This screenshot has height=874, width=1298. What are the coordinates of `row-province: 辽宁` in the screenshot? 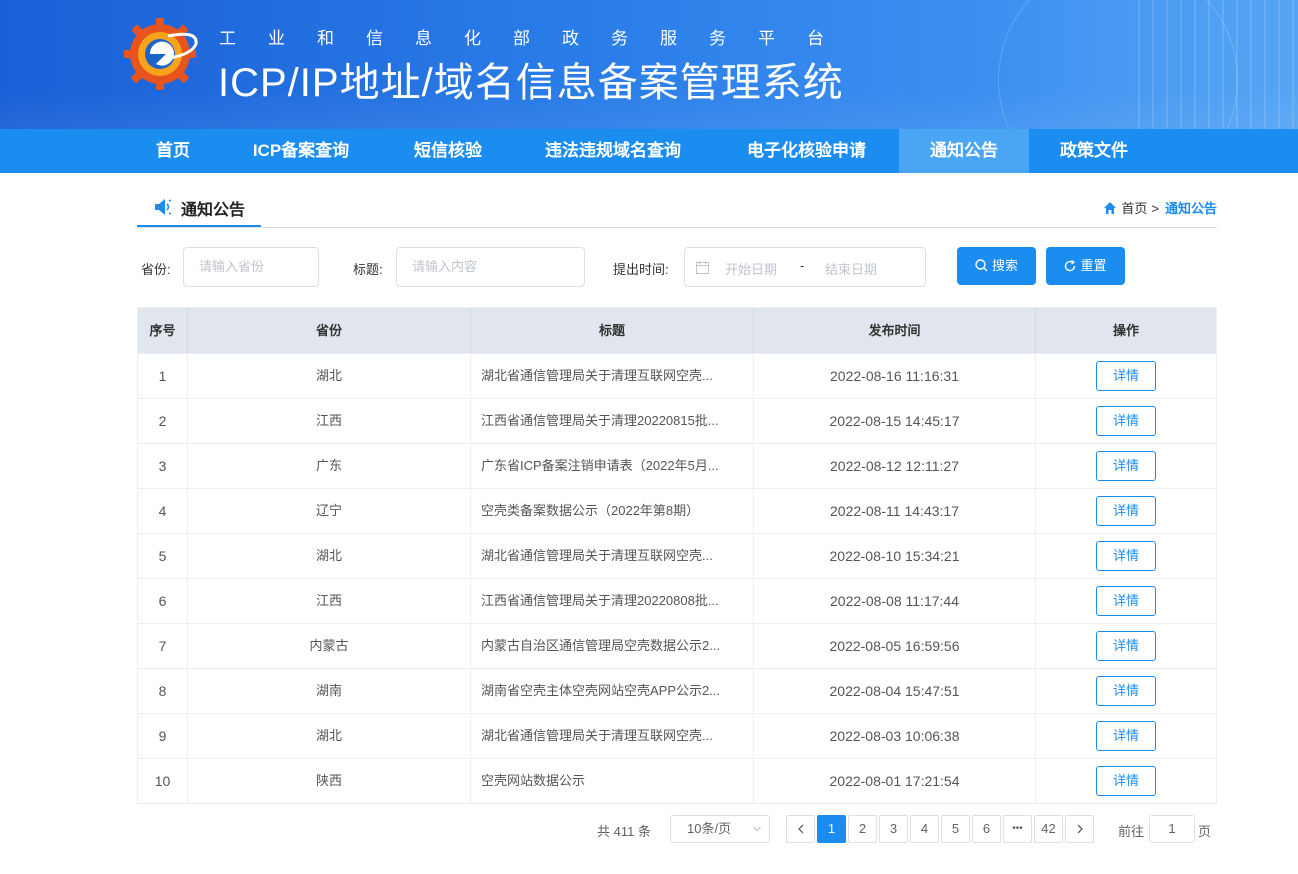 It's located at (329, 511).